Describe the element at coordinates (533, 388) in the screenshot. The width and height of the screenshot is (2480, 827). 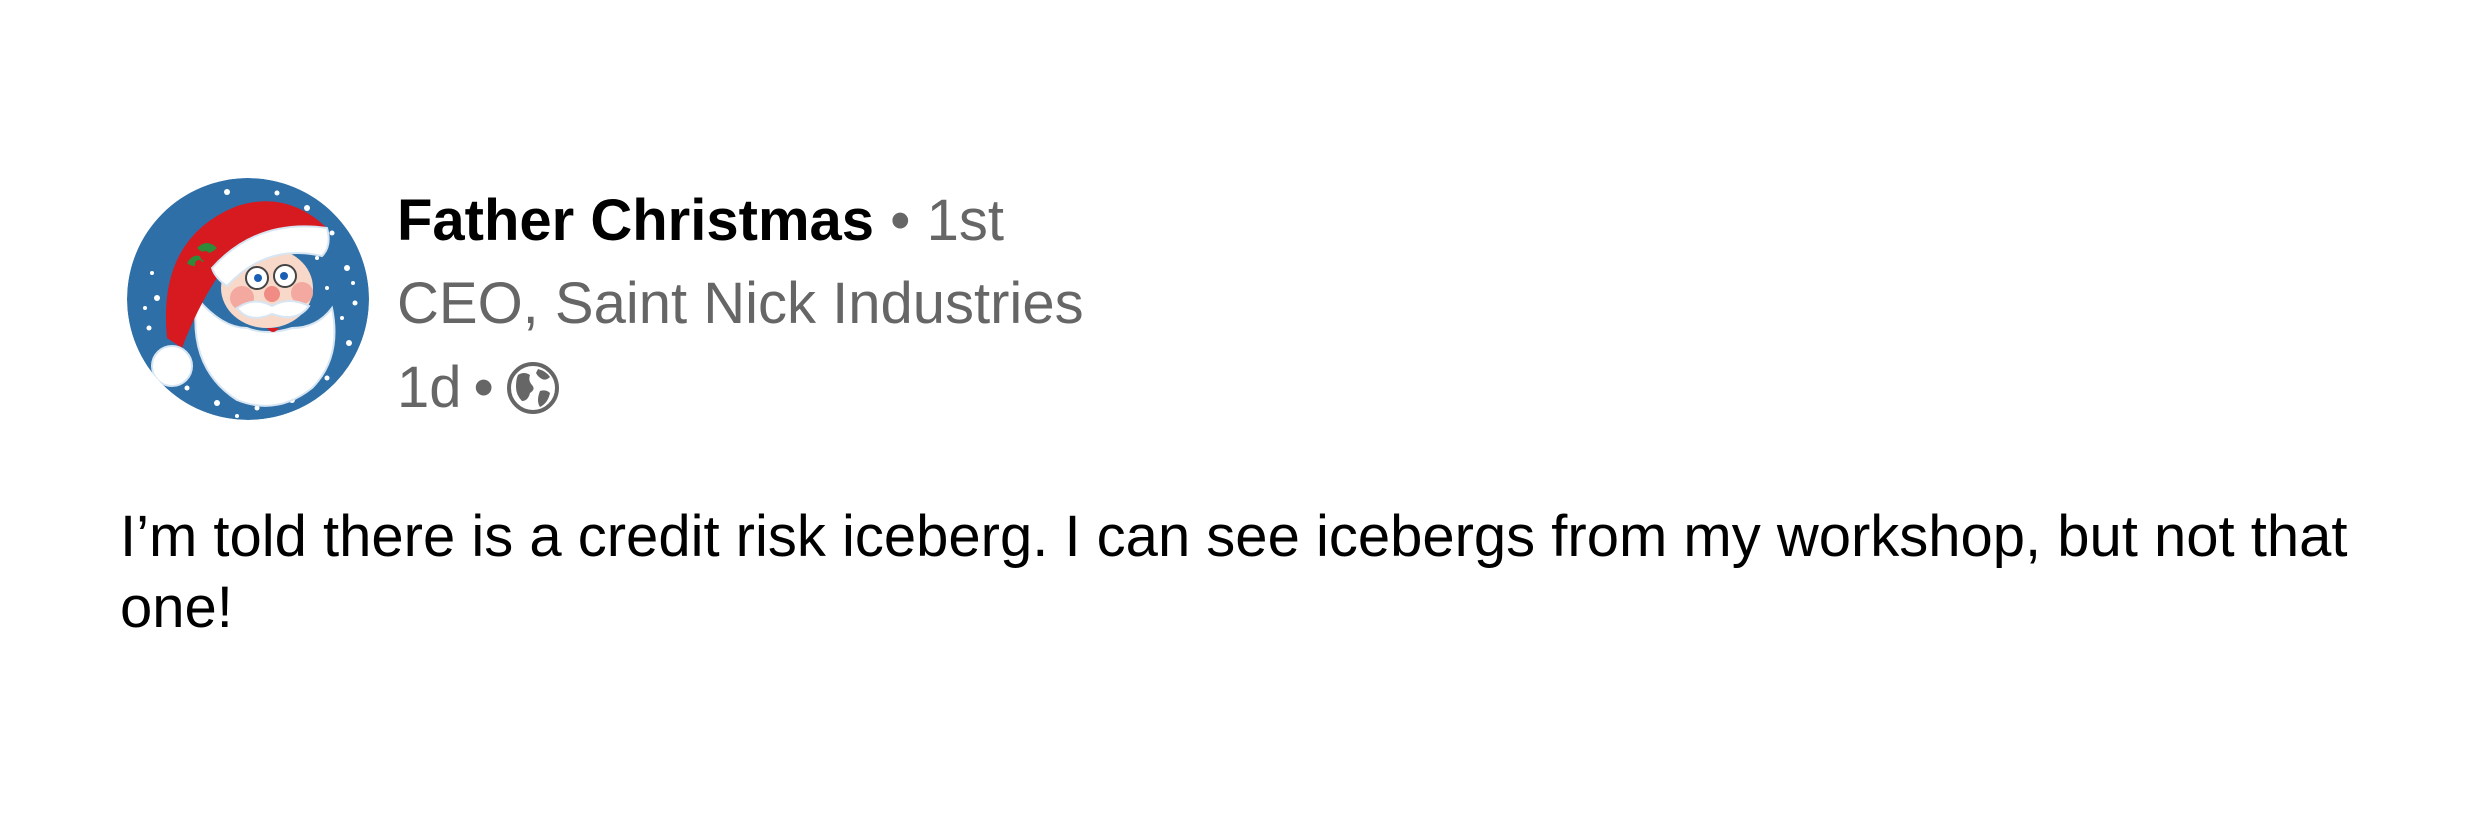
I see `globe-icon` at that location.